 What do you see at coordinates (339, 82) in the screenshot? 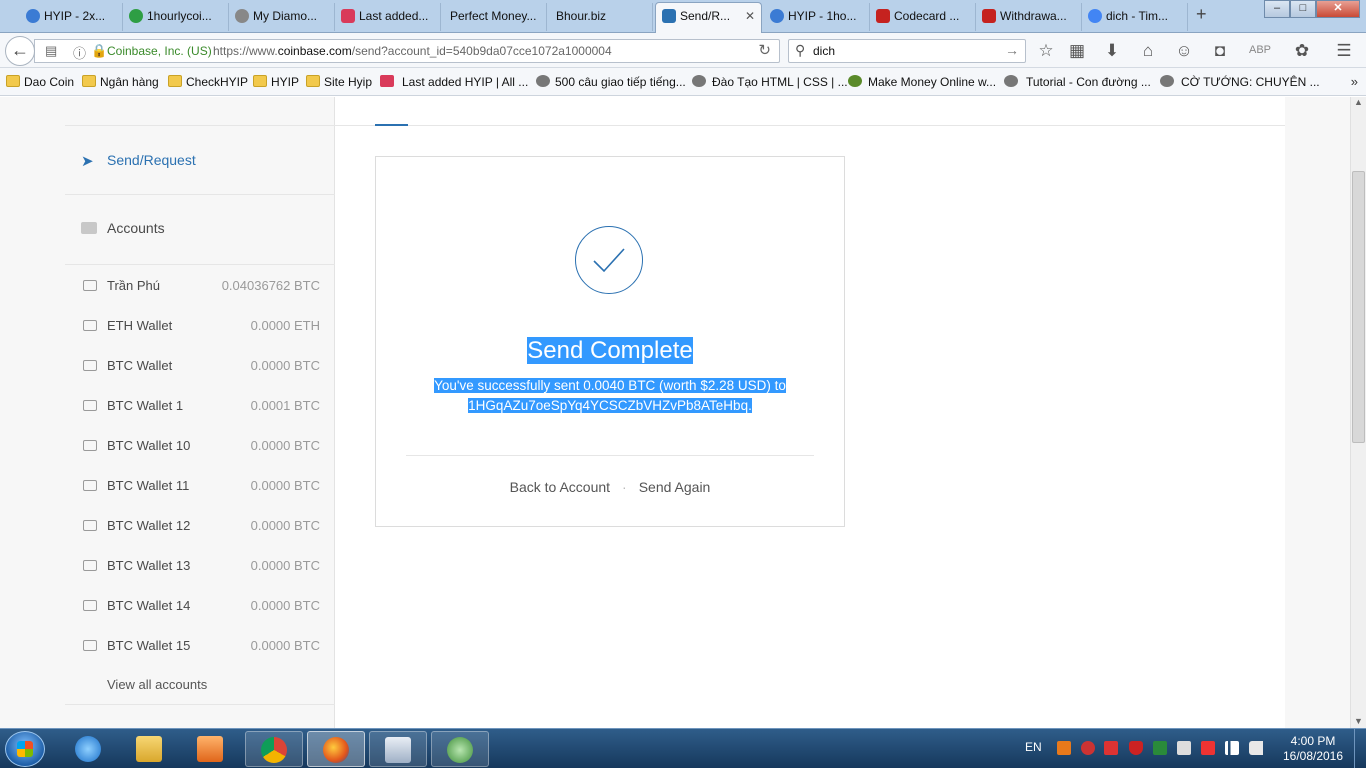
I see `bookmark-folder: Site Hyip` at bounding box center [339, 82].